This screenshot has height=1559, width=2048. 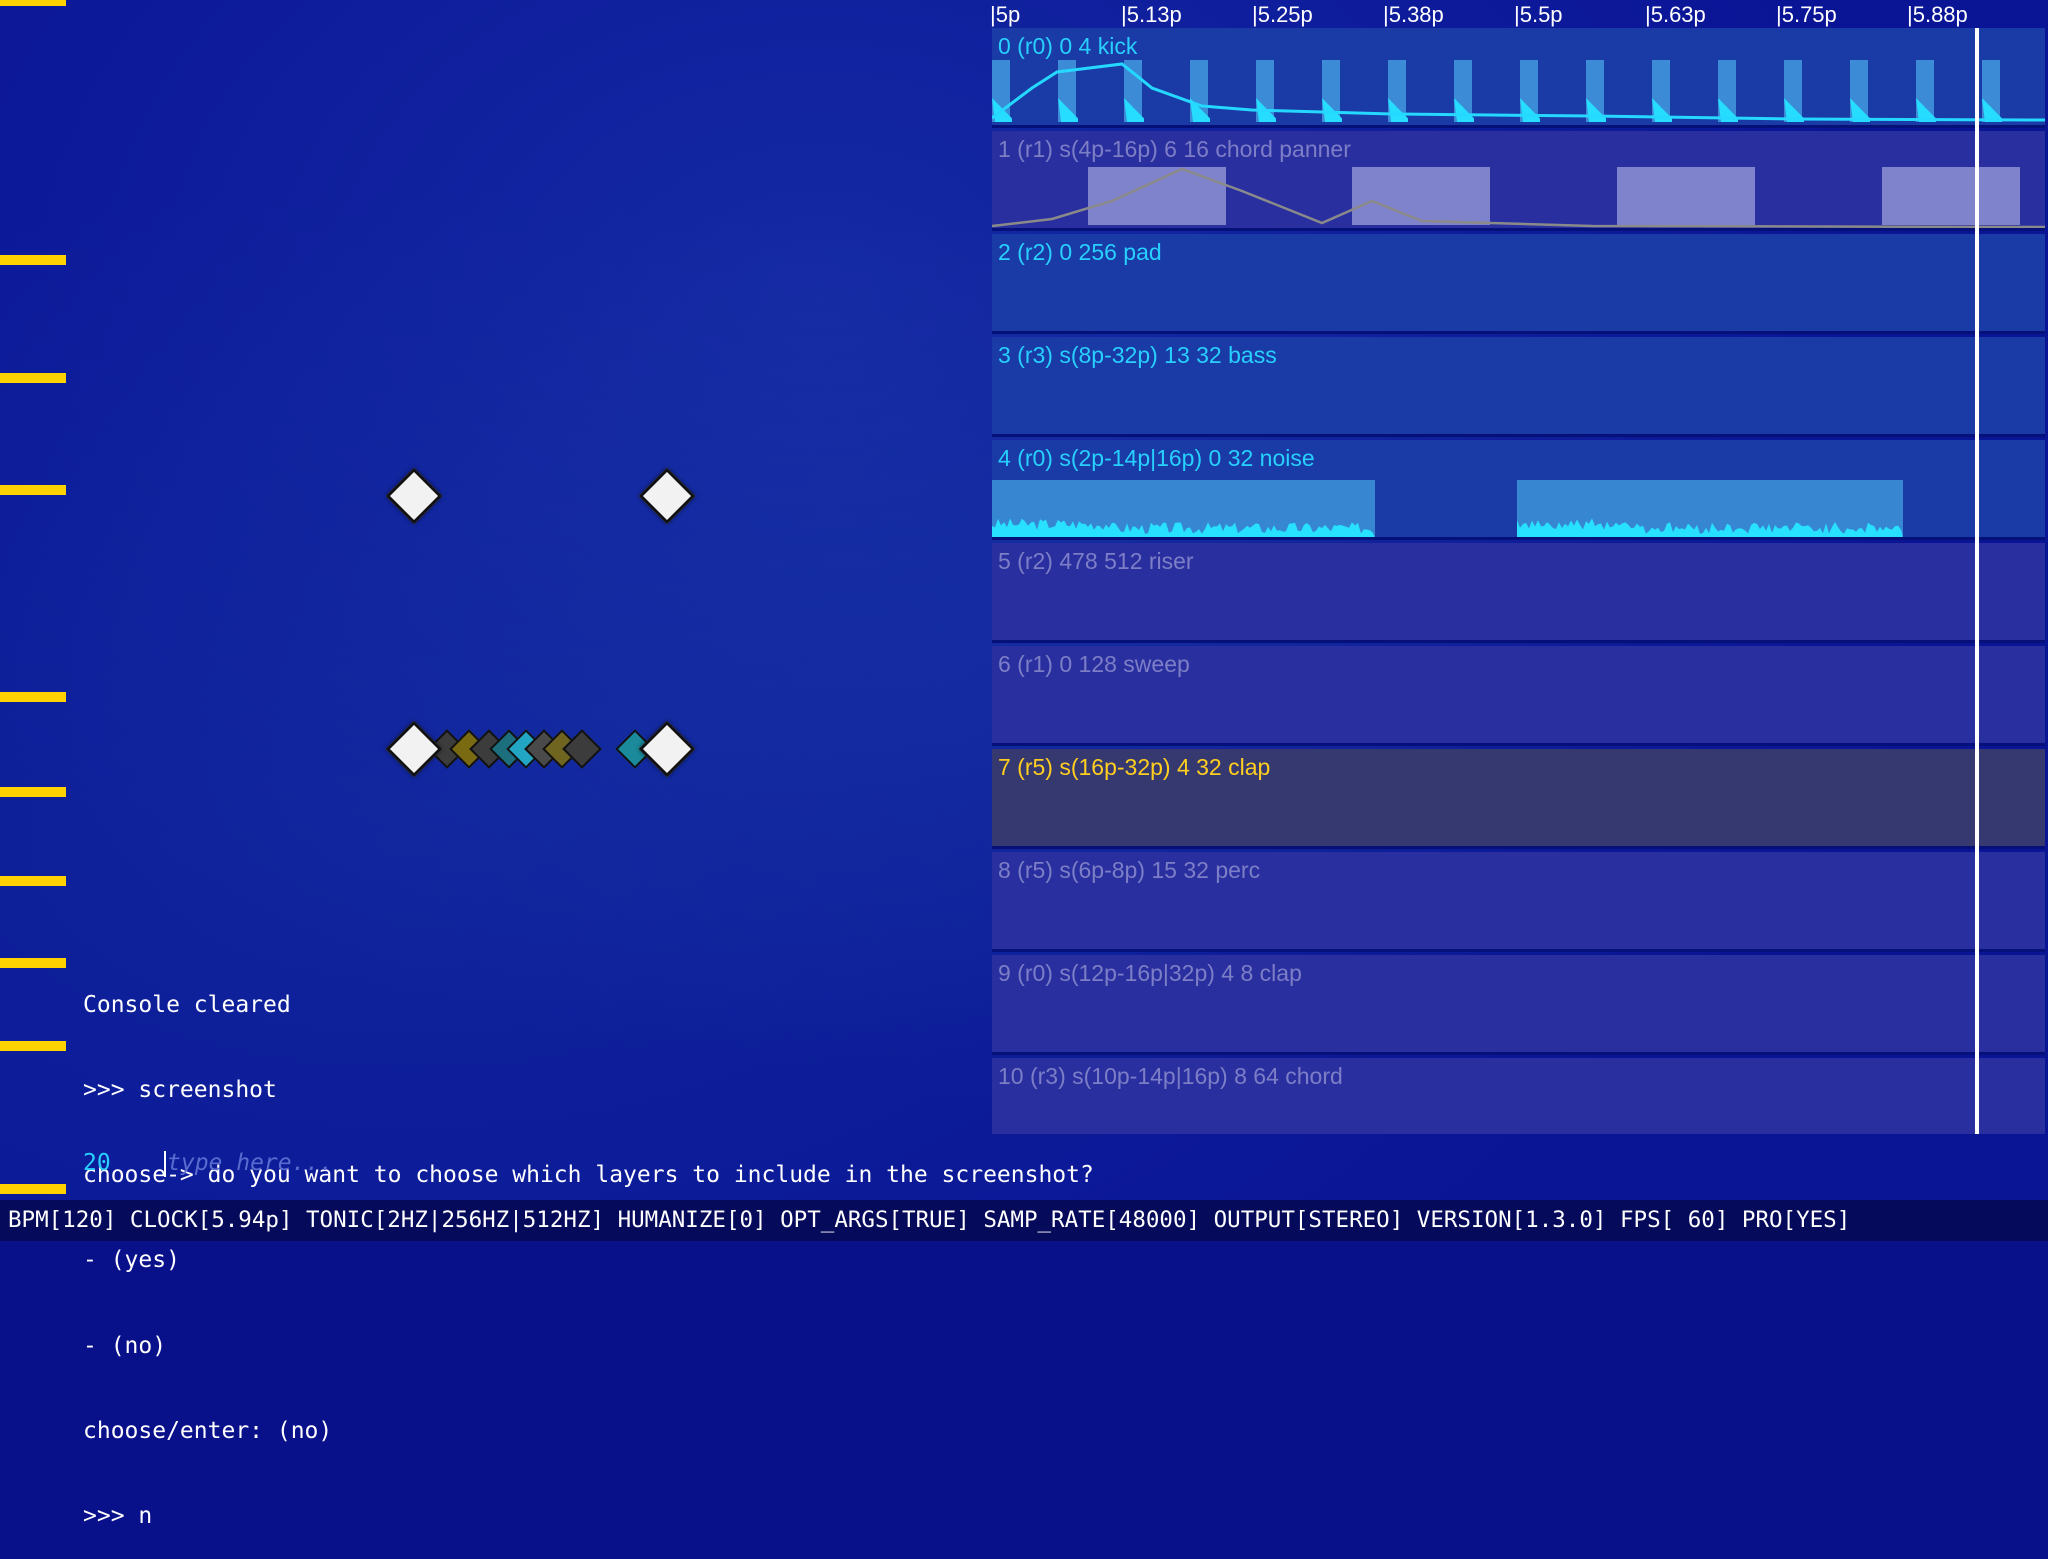 What do you see at coordinates (1538, 14) in the screenshot?
I see `ruler-label: |5.5p` at bounding box center [1538, 14].